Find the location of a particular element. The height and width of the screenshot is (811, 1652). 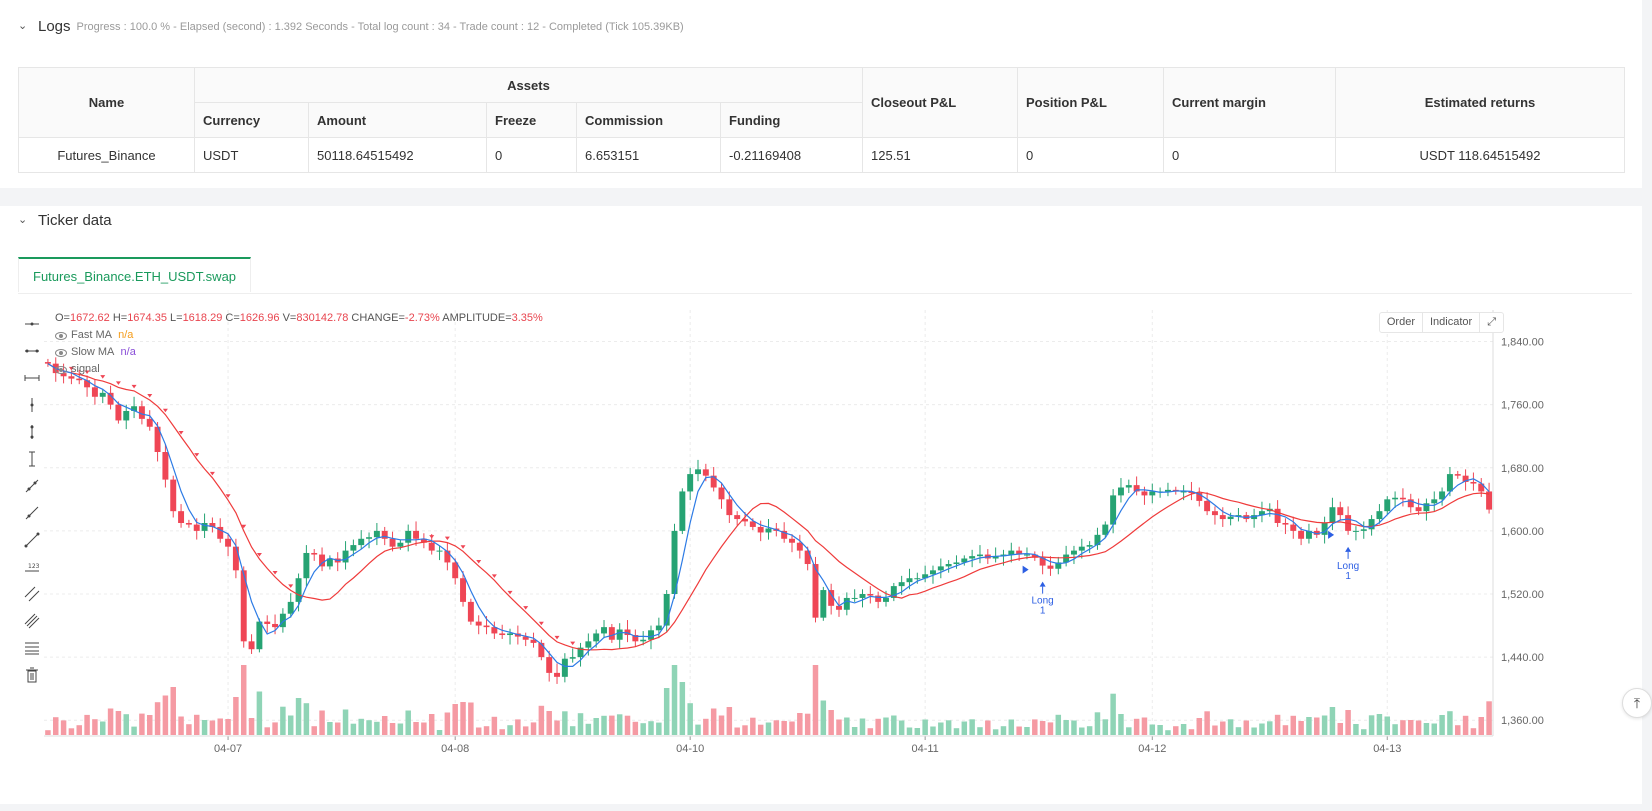

y-tick-label: 1,520.00 is located at coordinates (1522, 595).